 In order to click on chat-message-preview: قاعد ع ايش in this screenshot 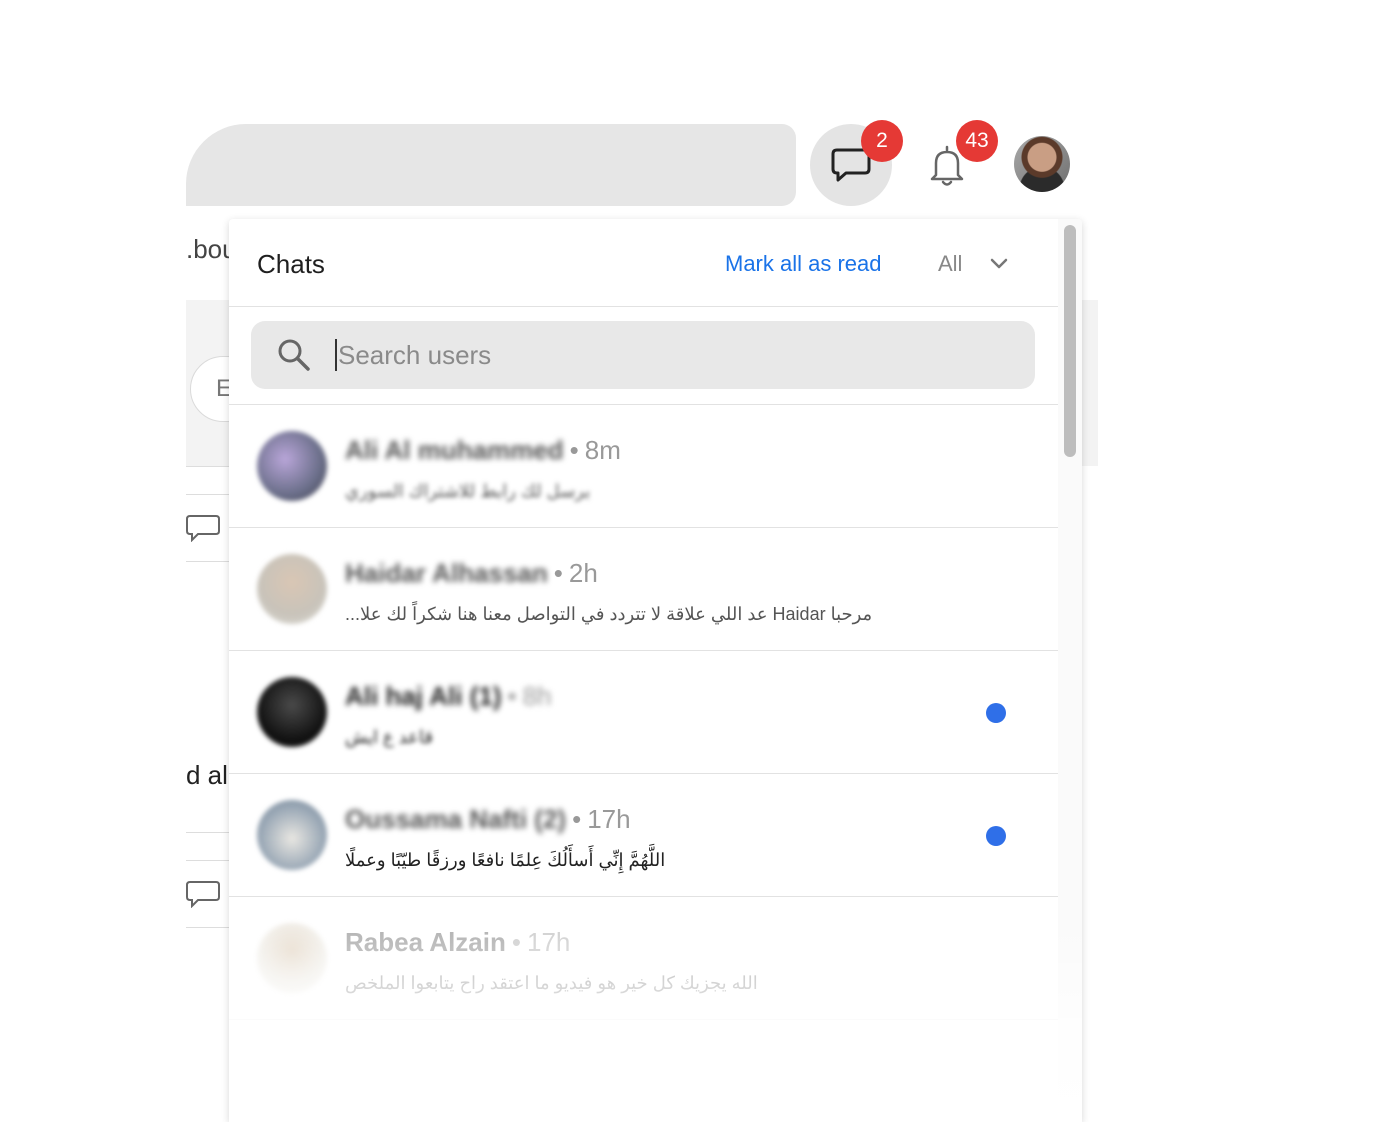, I will do `click(389, 737)`.